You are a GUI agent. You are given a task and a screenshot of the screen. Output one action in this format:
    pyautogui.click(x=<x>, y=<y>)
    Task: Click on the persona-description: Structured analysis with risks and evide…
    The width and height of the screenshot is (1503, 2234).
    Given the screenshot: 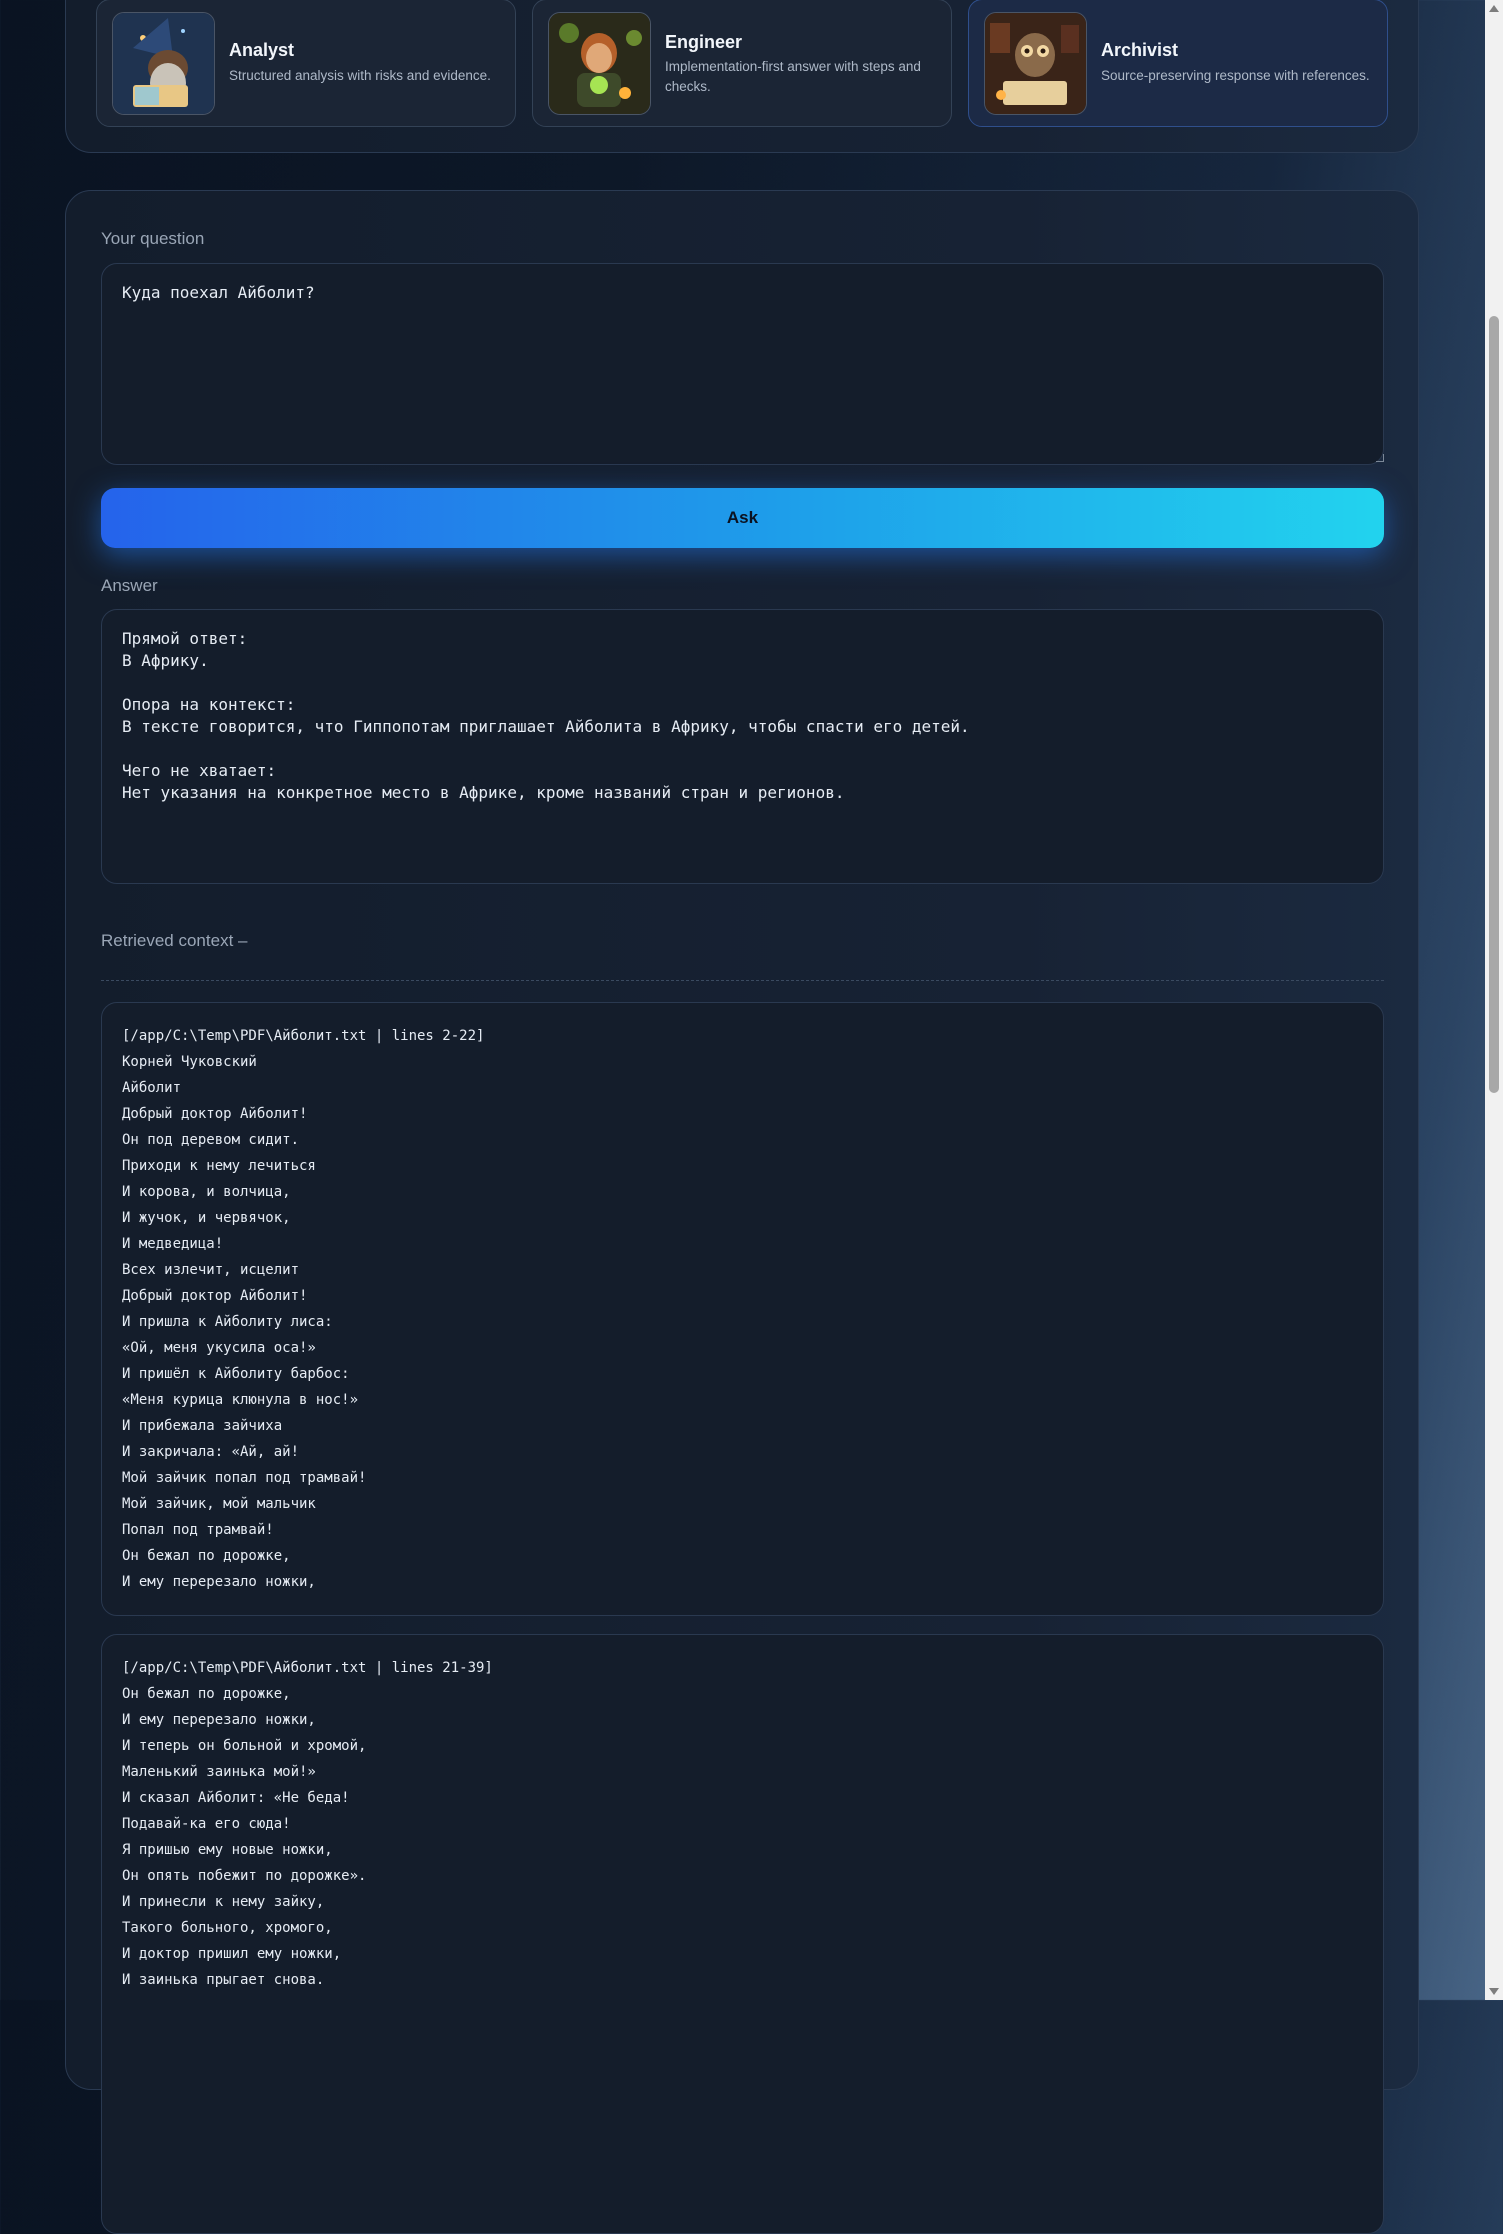 What is the action you would take?
    pyautogui.click(x=360, y=75)
    